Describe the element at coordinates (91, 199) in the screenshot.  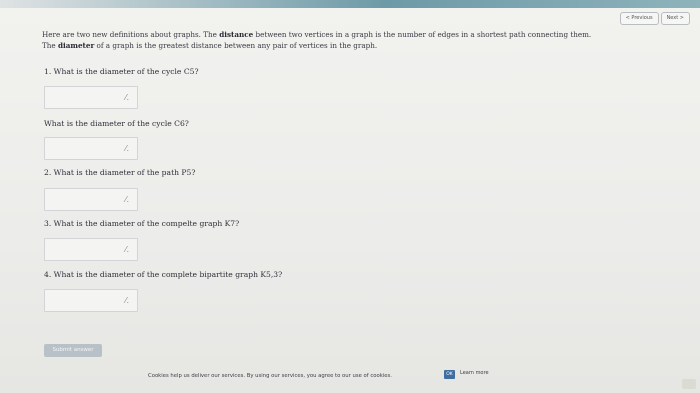
I see `answer-field-3: ⁄.` at that location.